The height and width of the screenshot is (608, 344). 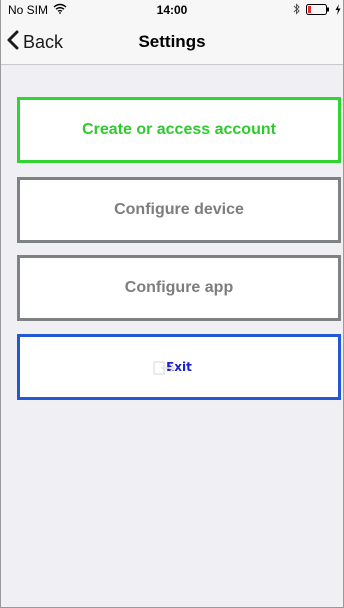 I want to click on create-or-access-account-button: Create or access account, so click(x=179, y=130).